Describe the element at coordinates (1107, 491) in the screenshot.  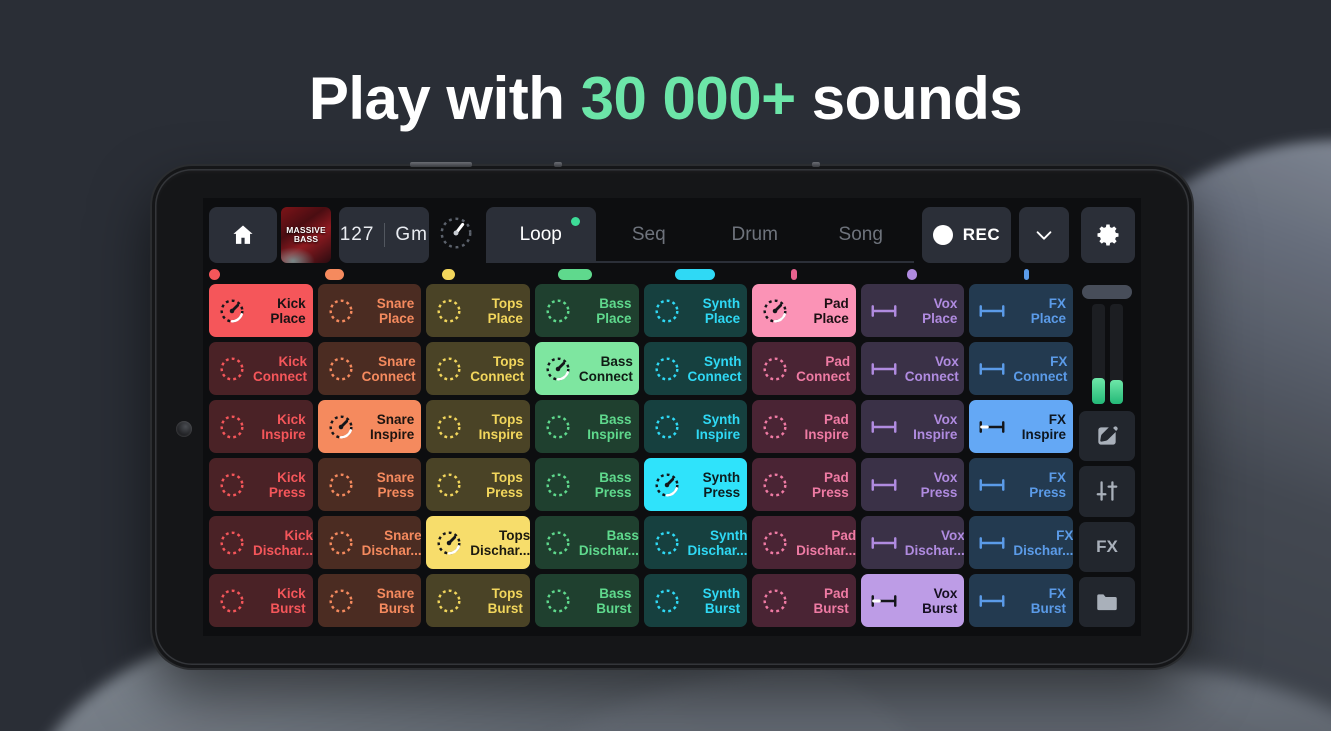
I see `mixer-button` at that location.